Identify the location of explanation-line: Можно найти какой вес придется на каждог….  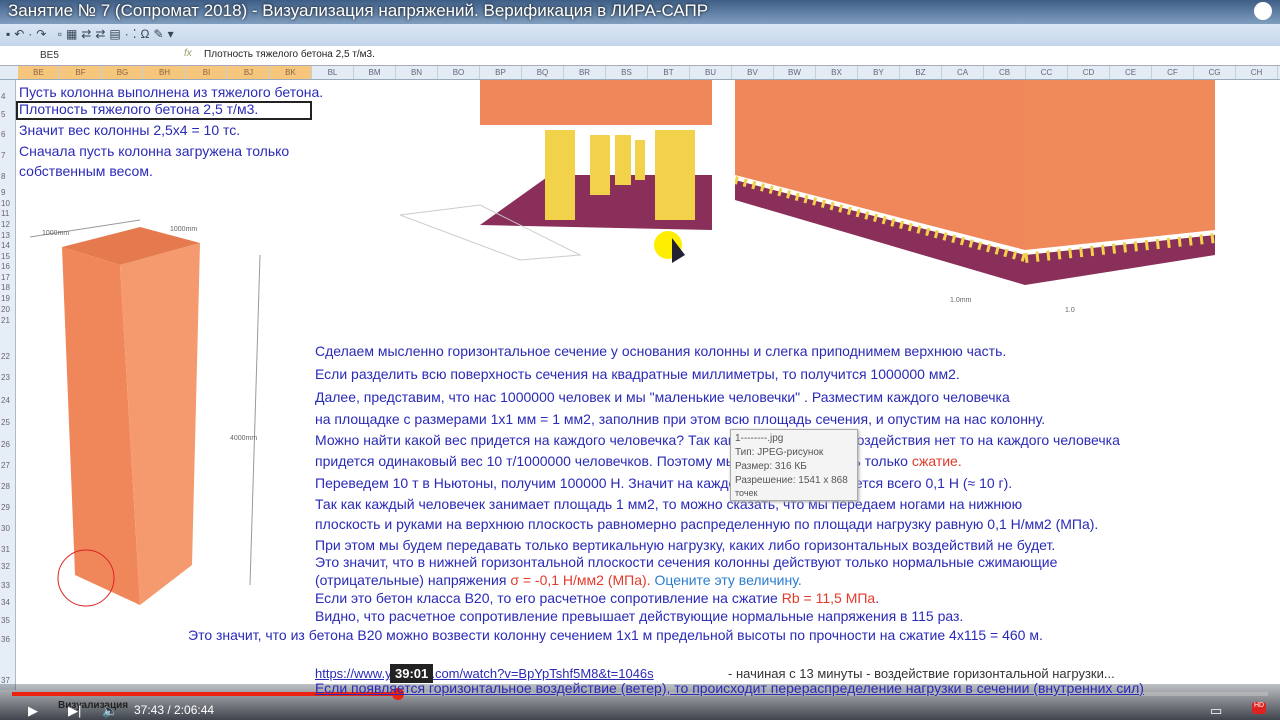
(717, 440).